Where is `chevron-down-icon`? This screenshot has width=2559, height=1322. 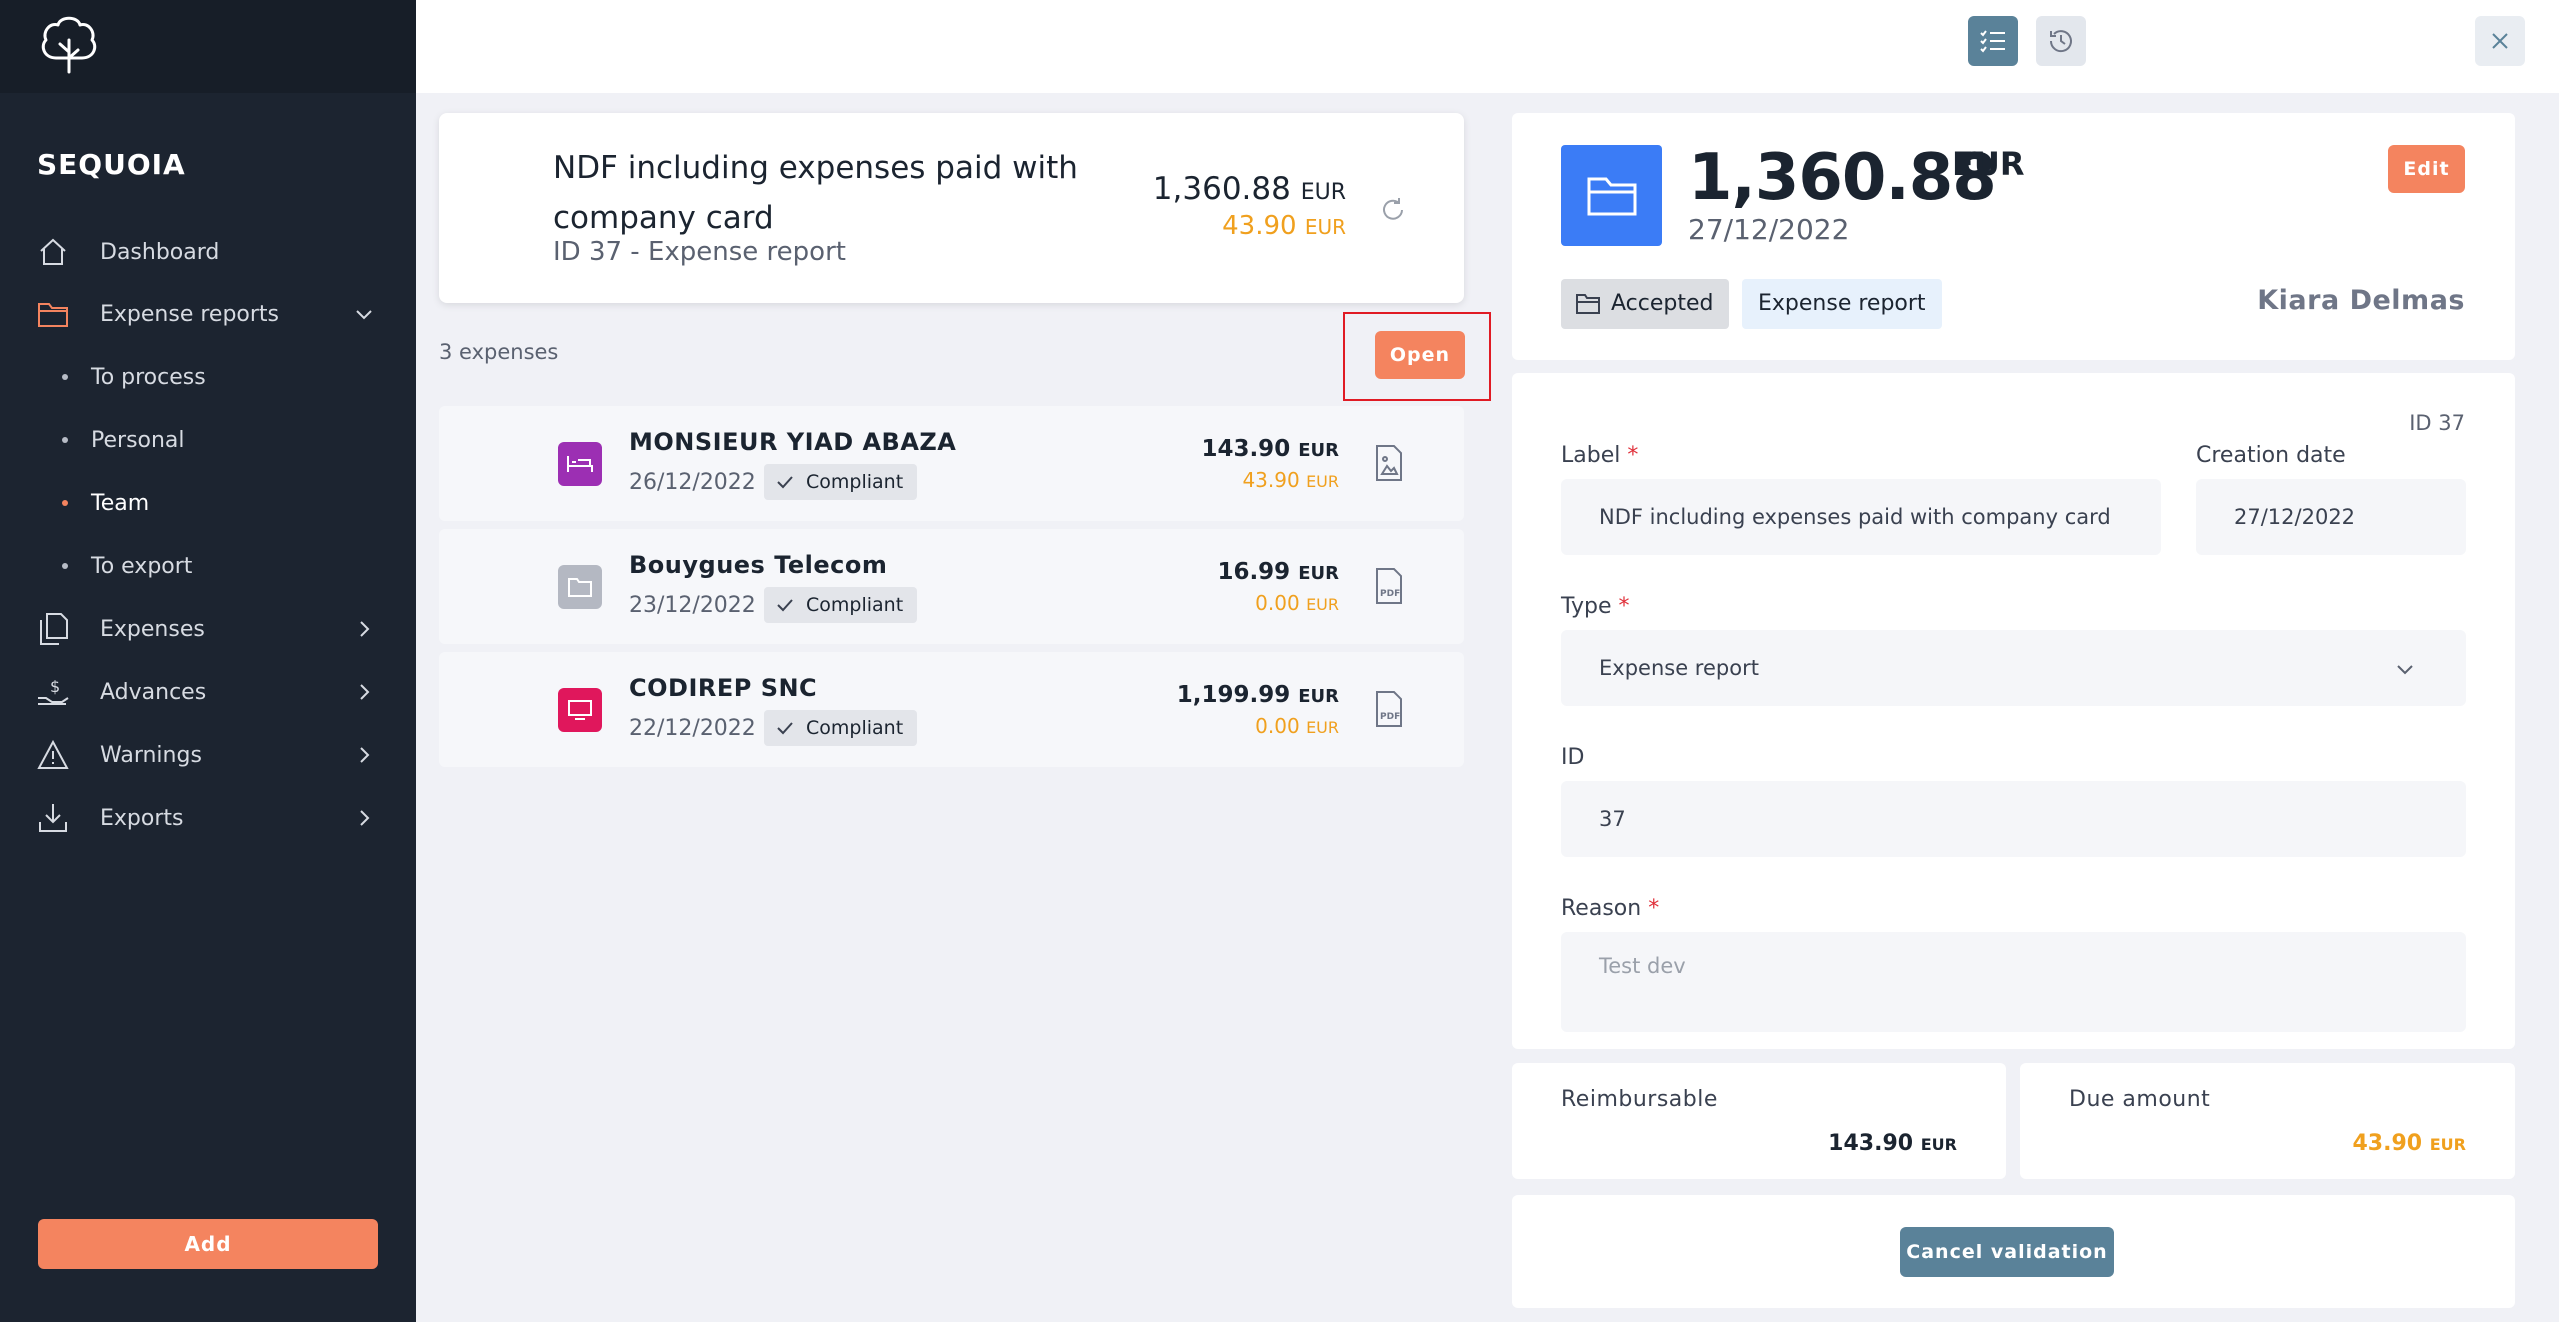 chevron-down-icon is located at coordinates (364, 314).